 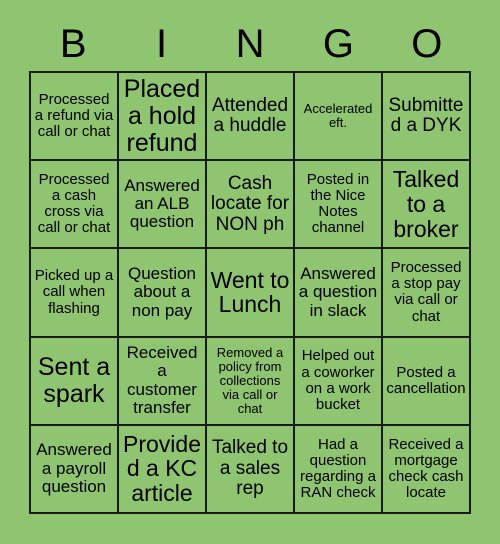 What do you see at coordinates (162, 44) in the screenshot?
I see `header-letter-i: I` at bounding box center [162, 44].